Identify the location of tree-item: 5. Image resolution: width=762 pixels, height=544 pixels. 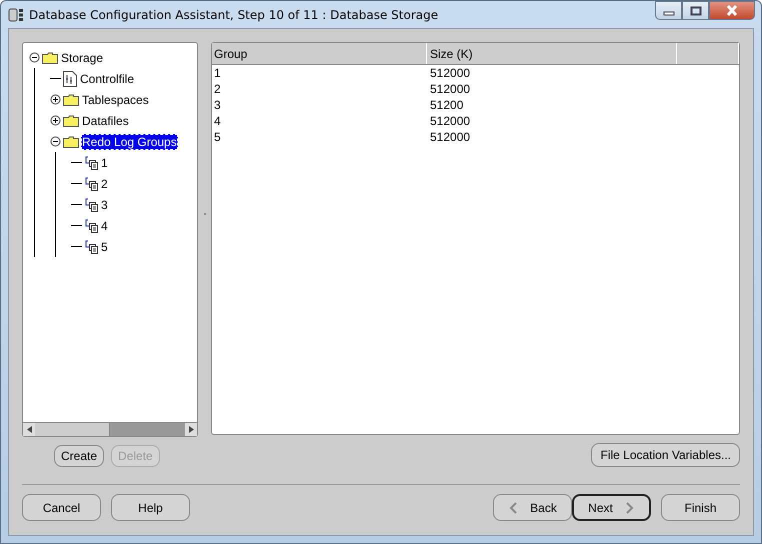
(104, 246).